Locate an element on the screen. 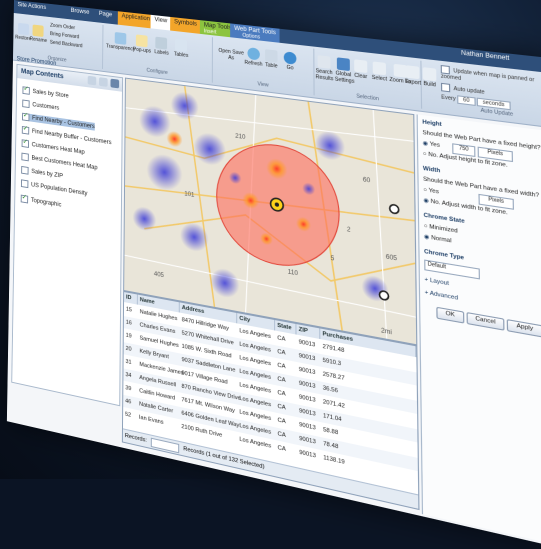  user-name: Nathan Bennett is located at coordinates (485, 56).